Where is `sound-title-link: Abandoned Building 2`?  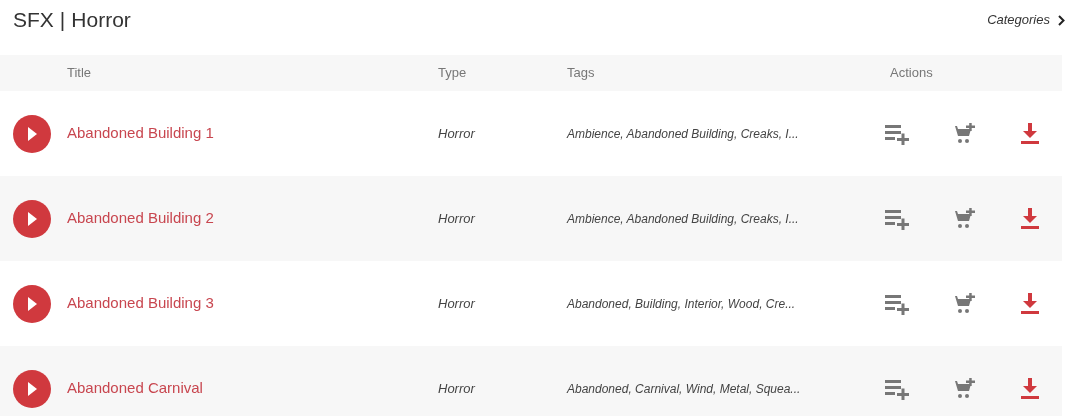 sound-title-link: Abandoned Building 2 is located at coordinates (252, 218).